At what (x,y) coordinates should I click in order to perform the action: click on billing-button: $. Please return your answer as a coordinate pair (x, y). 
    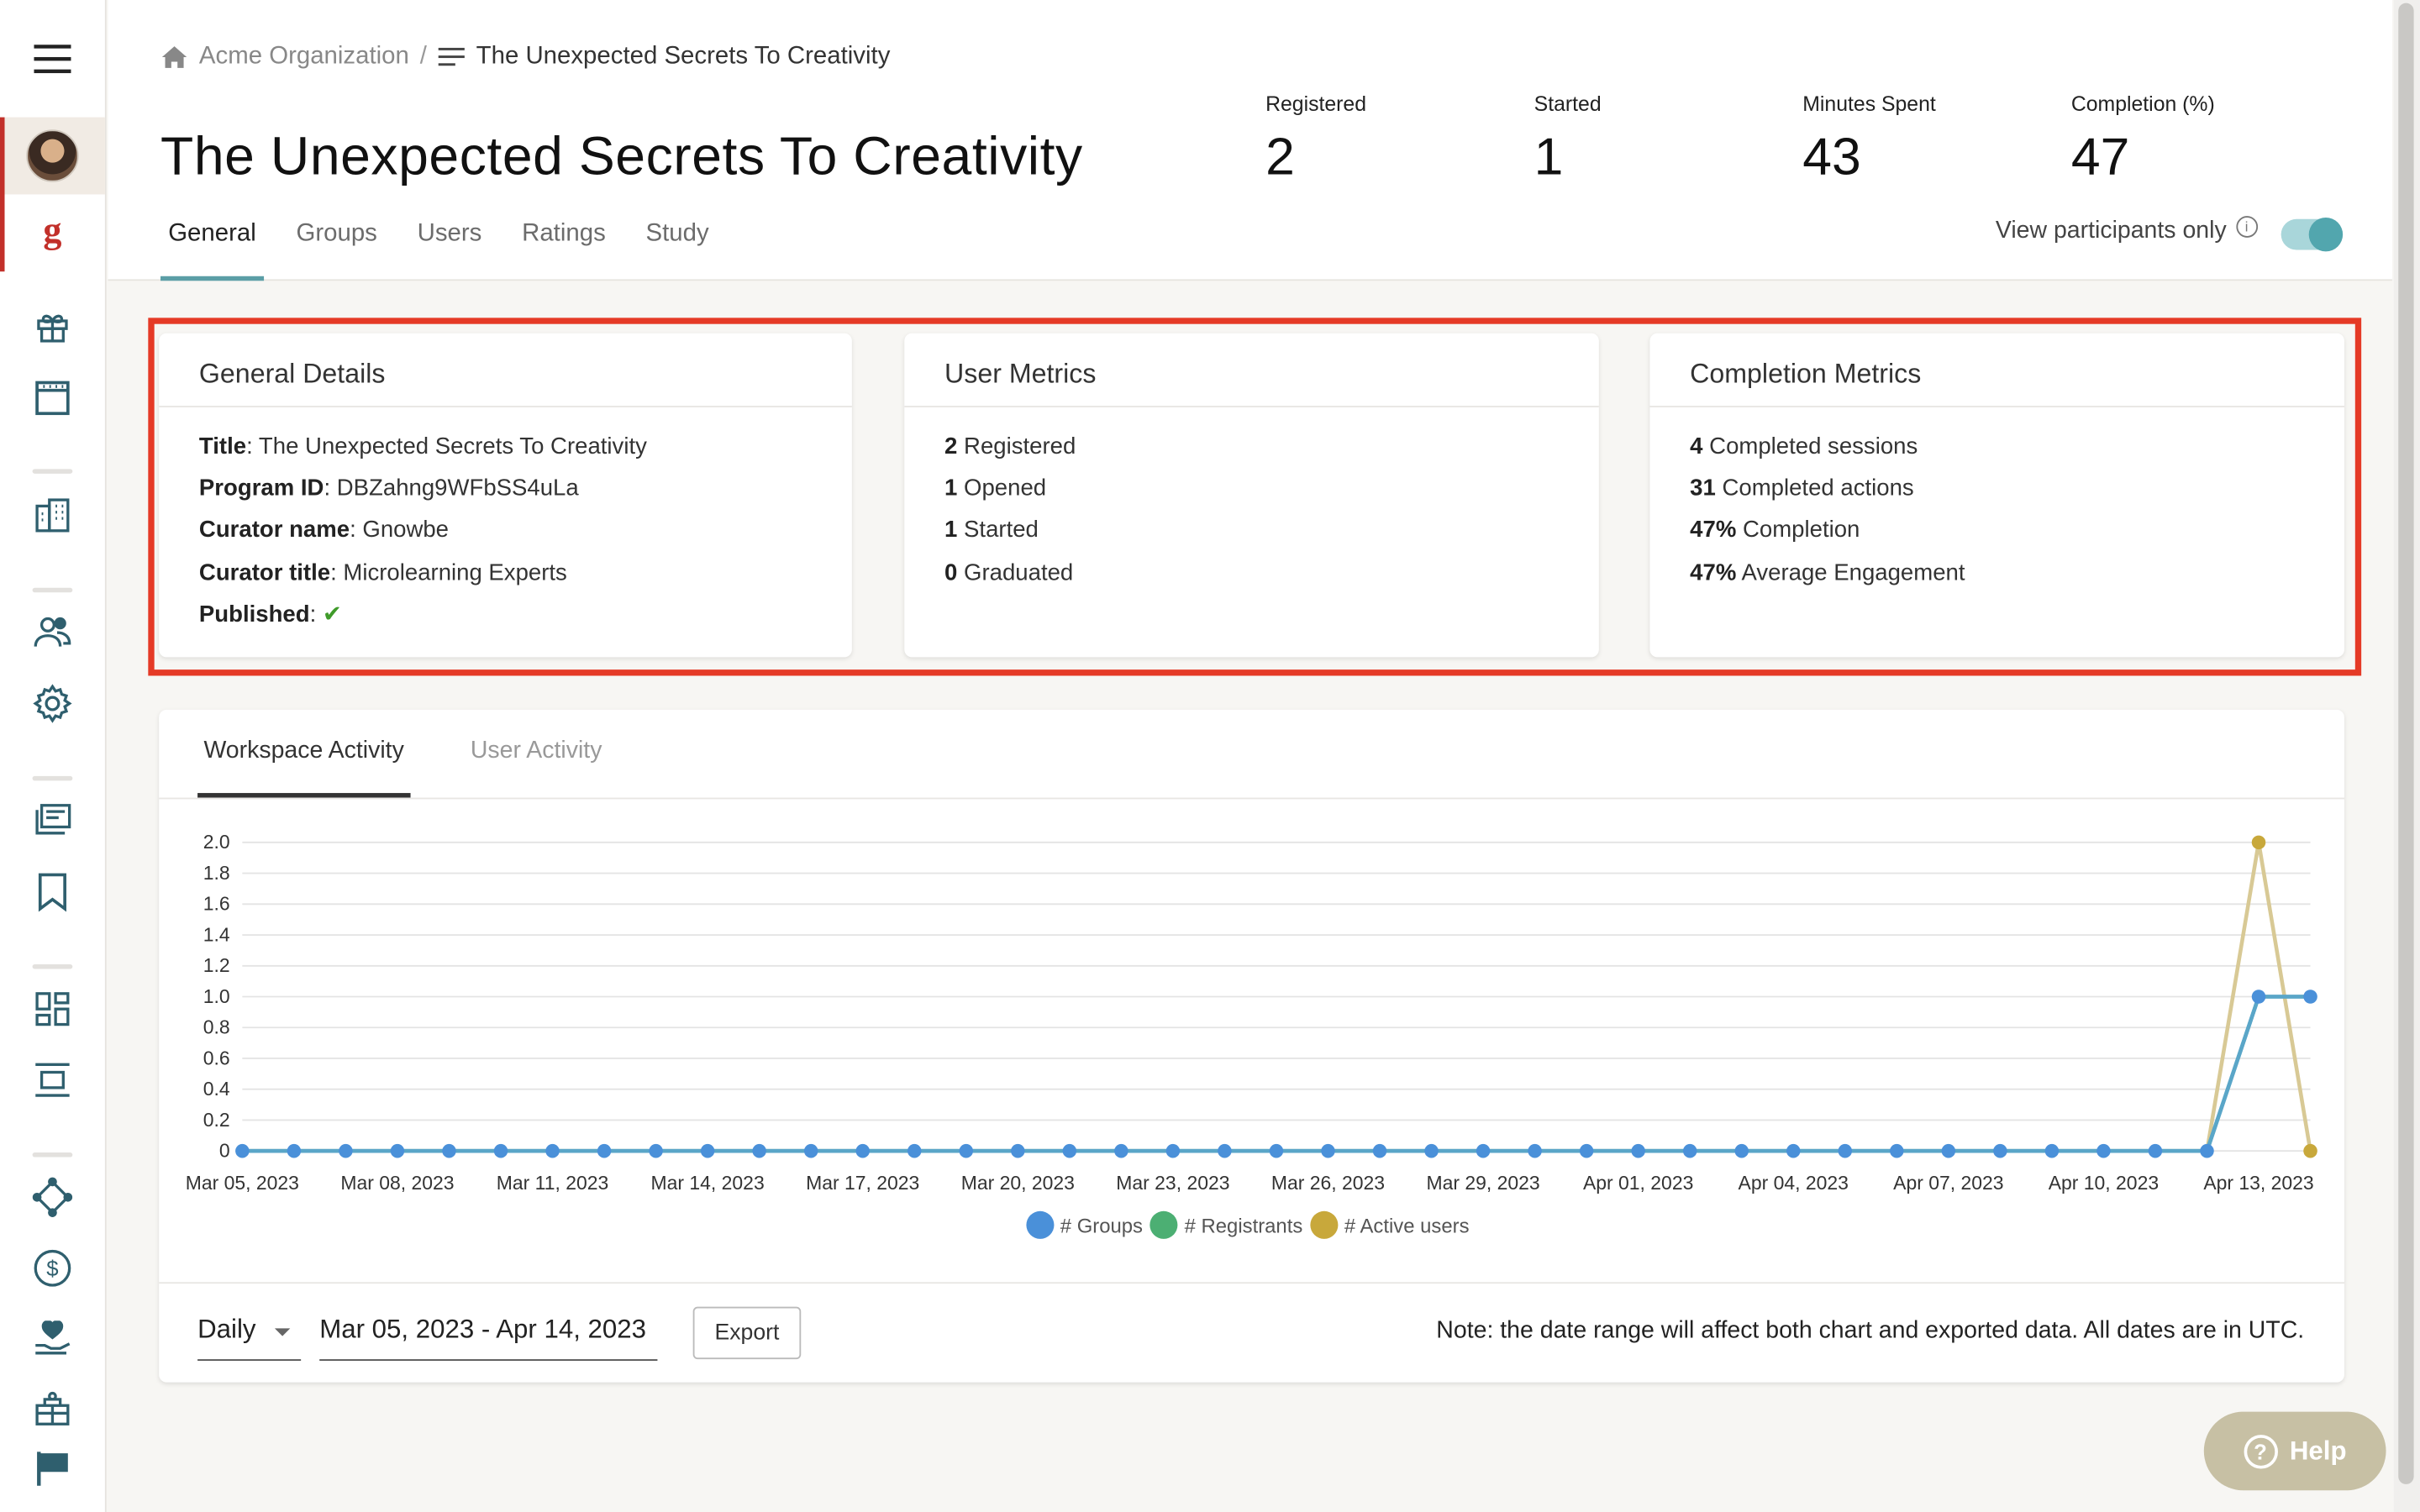
    Looking at the image, I should click on (52, 1268).